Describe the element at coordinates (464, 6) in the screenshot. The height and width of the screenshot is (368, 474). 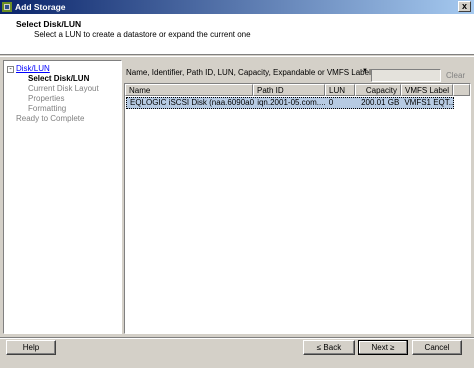
I see `close-button: x` at that location.